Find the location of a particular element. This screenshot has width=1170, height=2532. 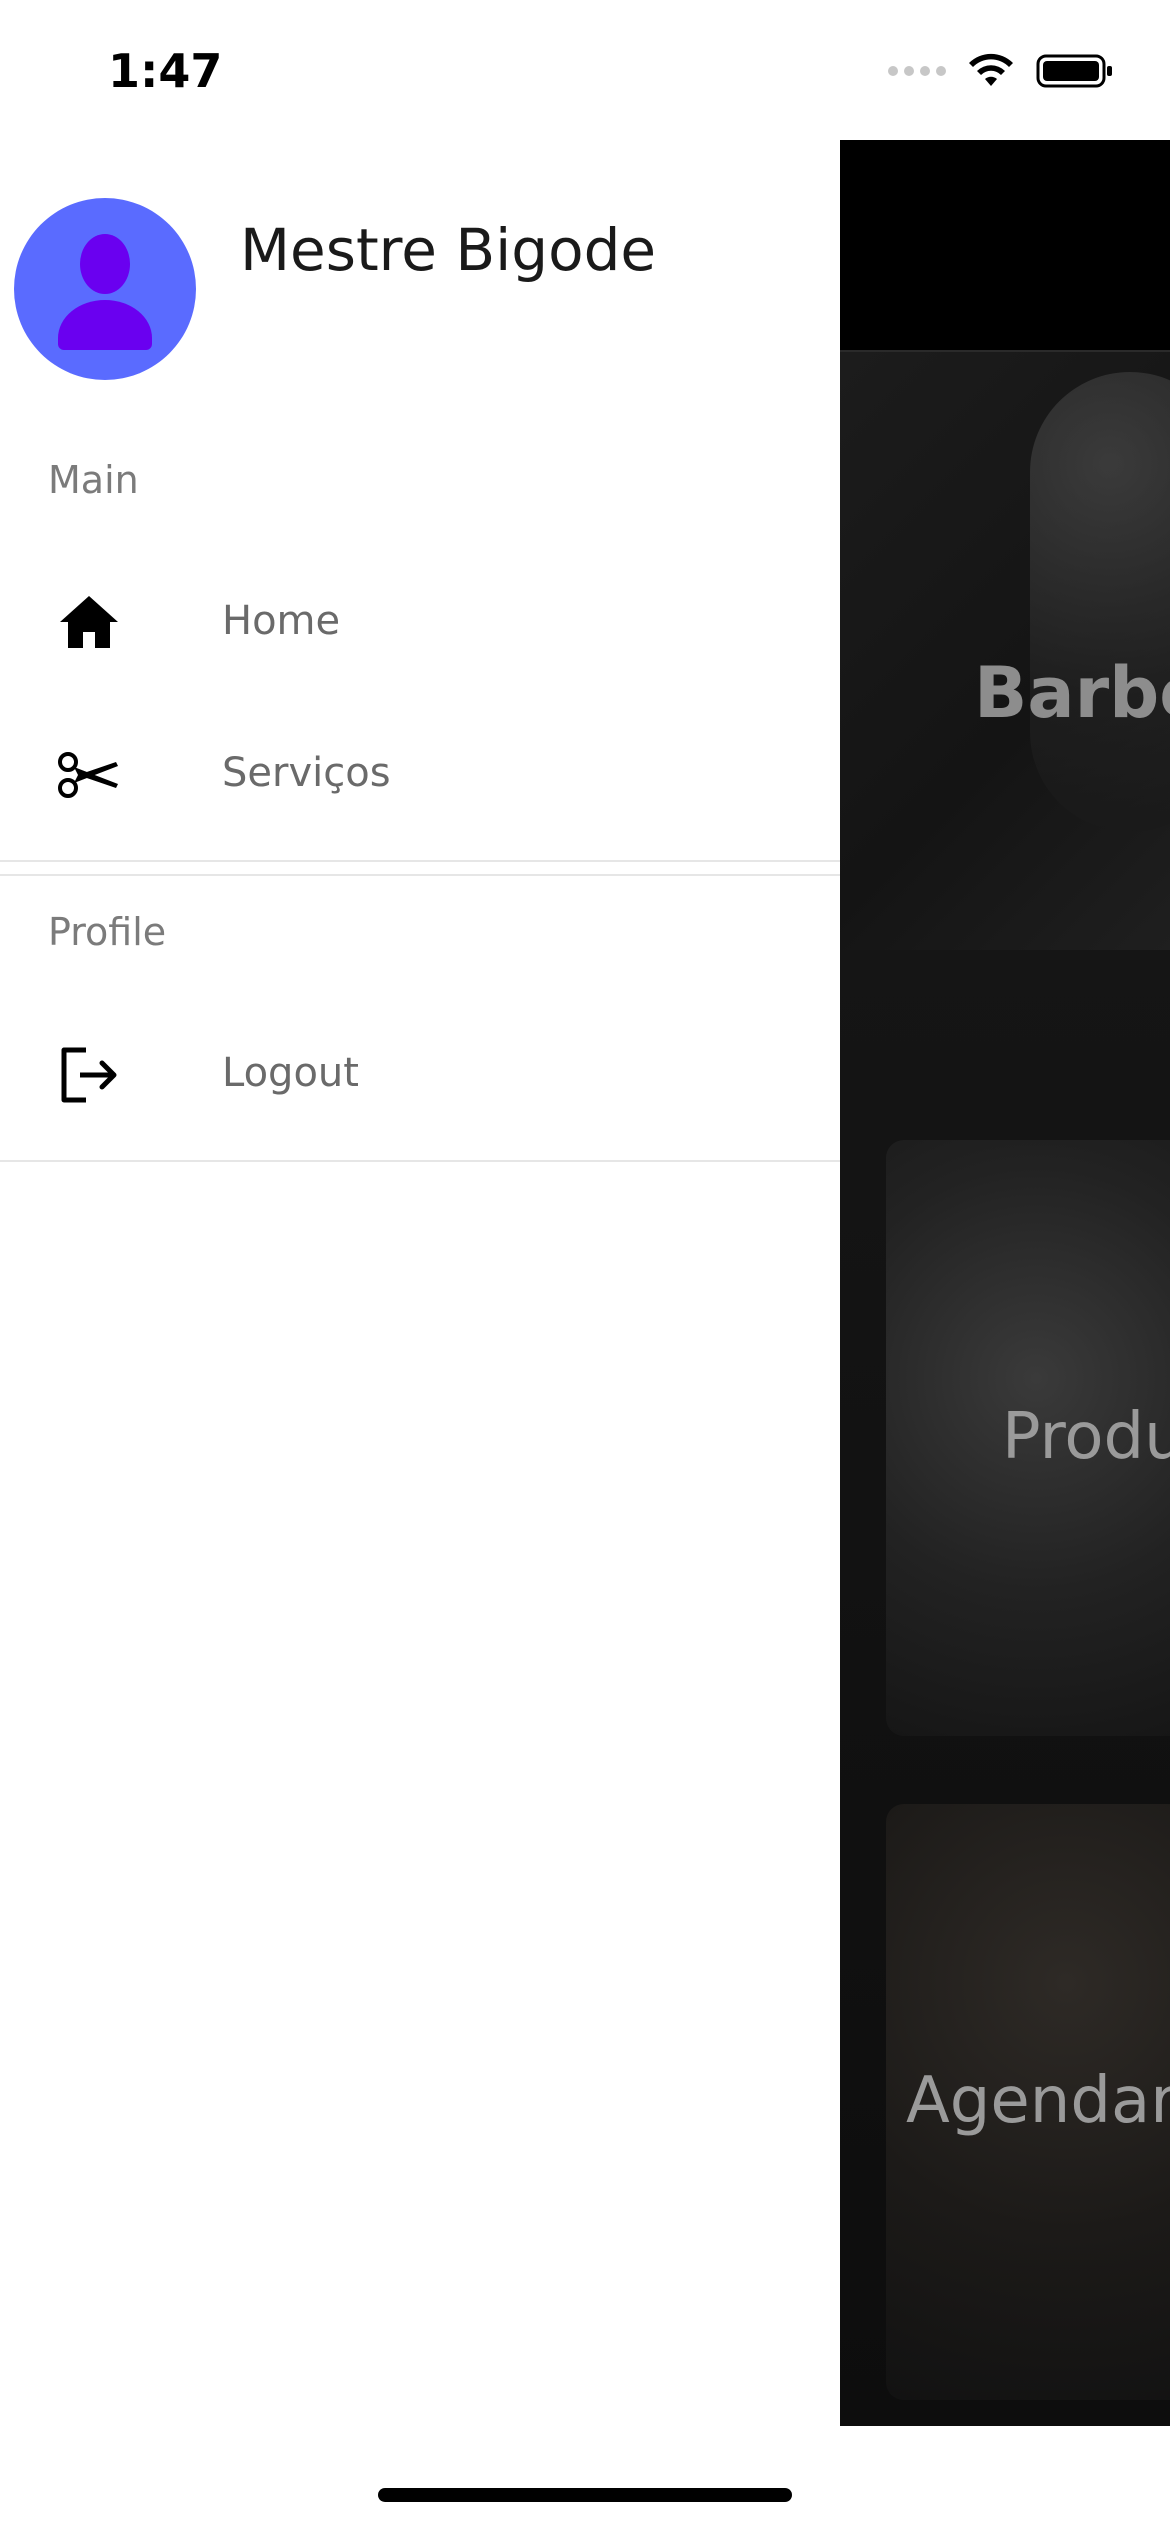

drawer-item-label: Logout is located at coordinates (290, 1073).